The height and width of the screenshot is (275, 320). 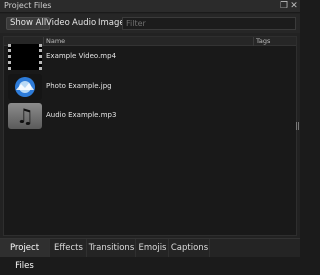 What do you see at coordinates (153, 248) in the screenshot?
I see `tab-emojis: Emojis` at bounding box center [153, 248].